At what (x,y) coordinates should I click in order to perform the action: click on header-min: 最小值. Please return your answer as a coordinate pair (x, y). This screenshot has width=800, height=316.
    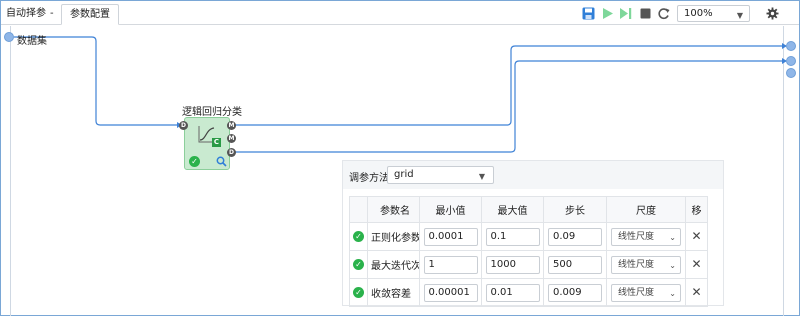
    Looking at the image, I should click on (450, 209).